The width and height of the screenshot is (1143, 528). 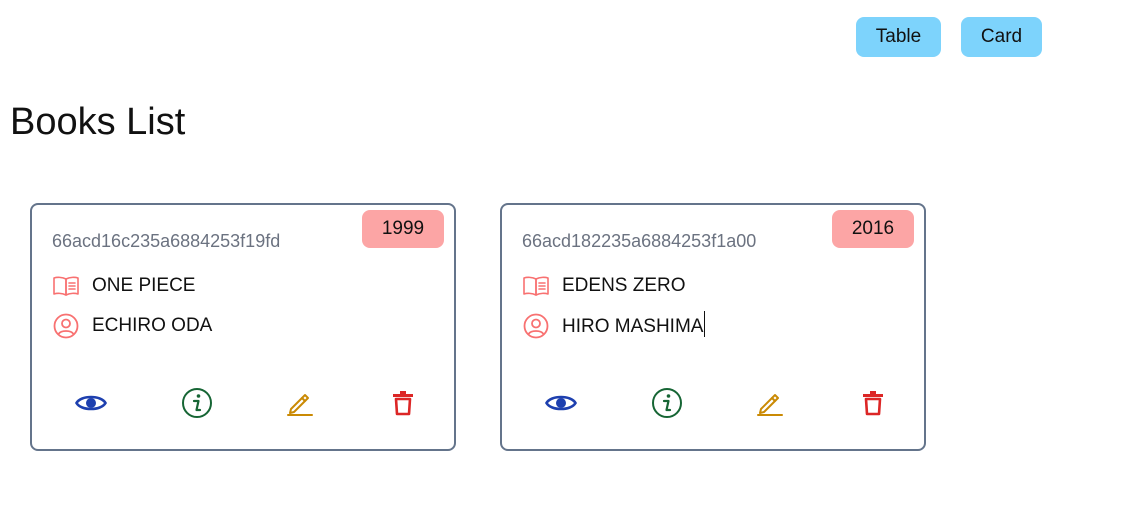 I want to click on book-title: EDENS ZERO, so click(x=624, y=285).